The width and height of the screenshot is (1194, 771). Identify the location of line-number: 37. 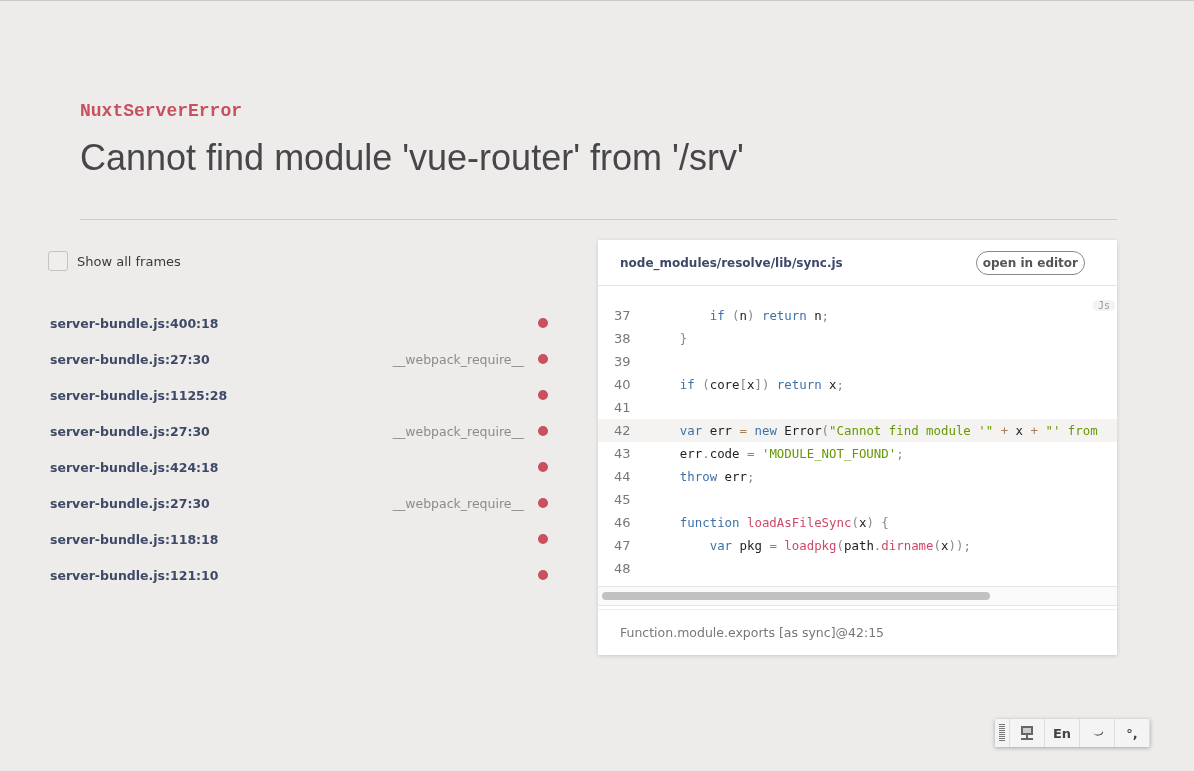
(622, 315).